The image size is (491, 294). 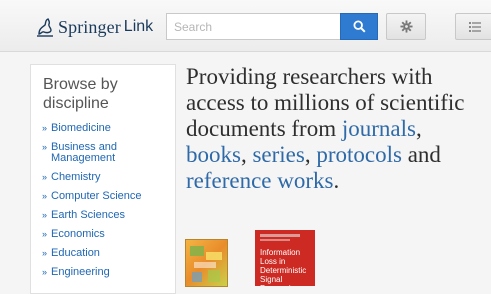 I want to click on series-link: series, so click(x=278, y=154).